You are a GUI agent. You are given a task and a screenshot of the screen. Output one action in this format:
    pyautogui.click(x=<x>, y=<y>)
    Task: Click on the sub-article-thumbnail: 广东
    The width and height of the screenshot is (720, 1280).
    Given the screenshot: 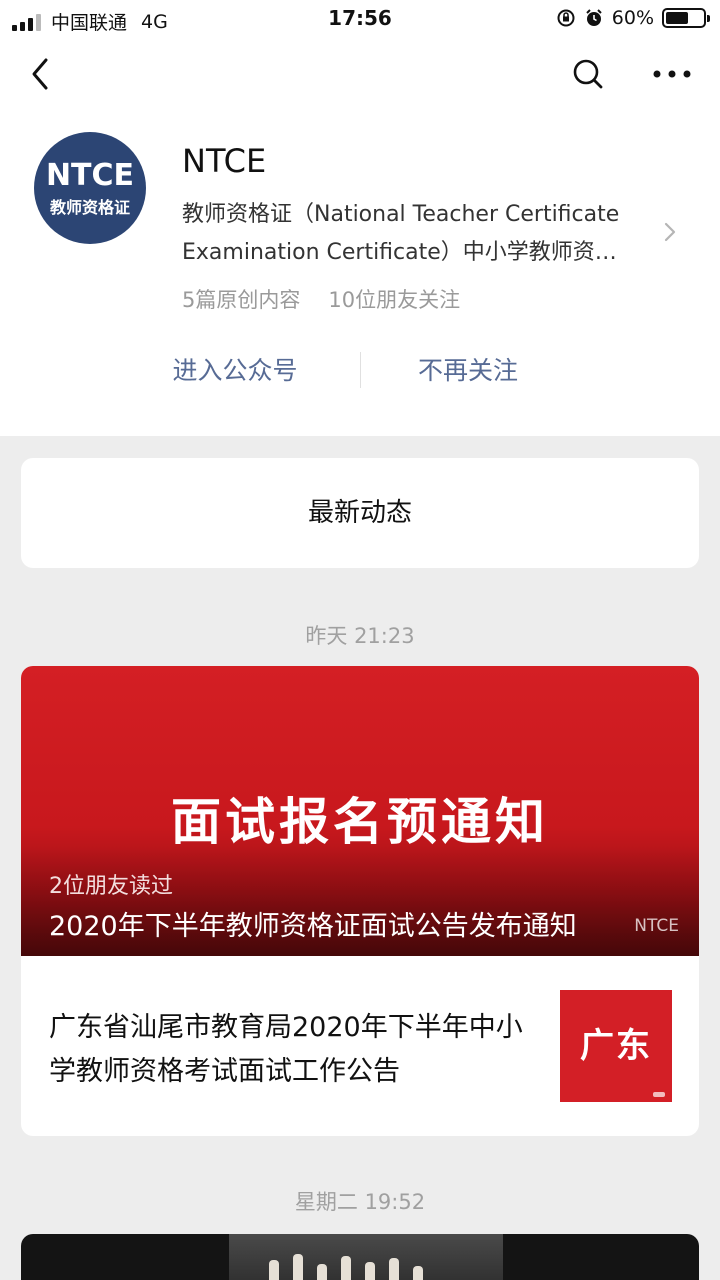 What is the action you would take?
    pyautogui.click(x=616, y=1046)
    